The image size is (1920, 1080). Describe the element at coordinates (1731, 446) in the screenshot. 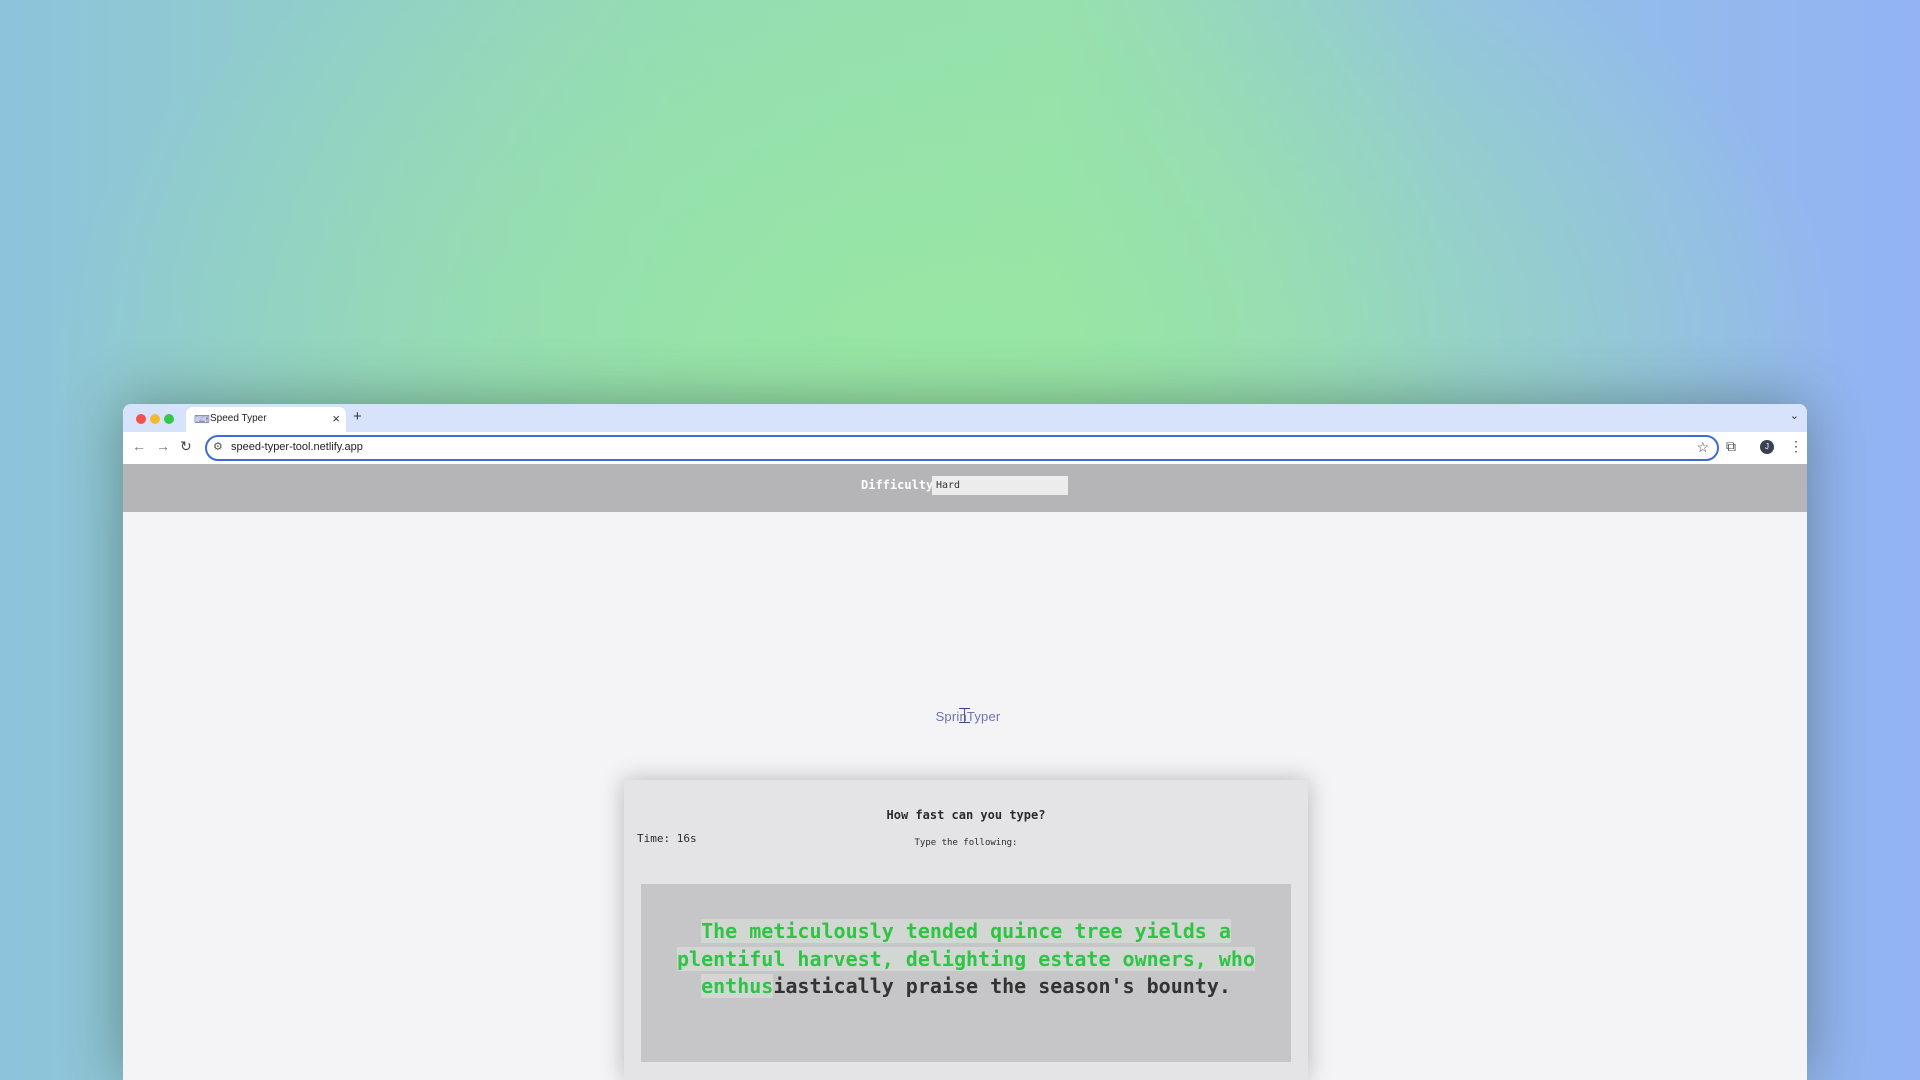

I see `extensions-icon: ⧉` at that location.